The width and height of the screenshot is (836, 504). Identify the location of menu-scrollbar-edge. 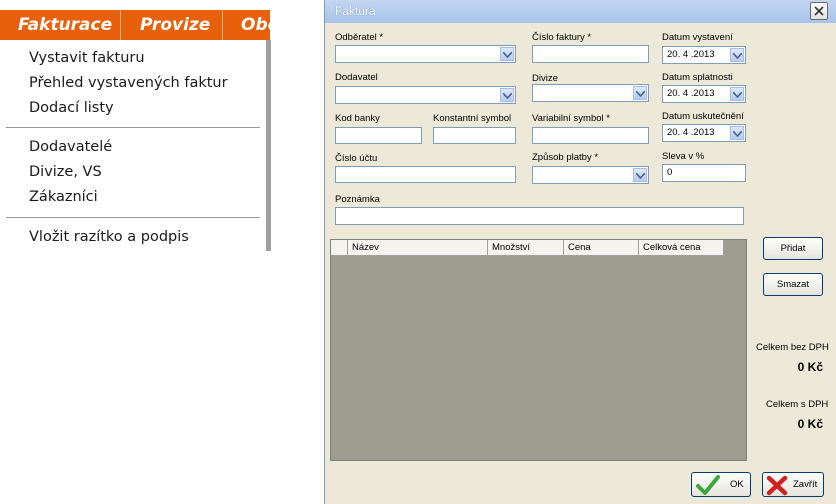
(268, 145).